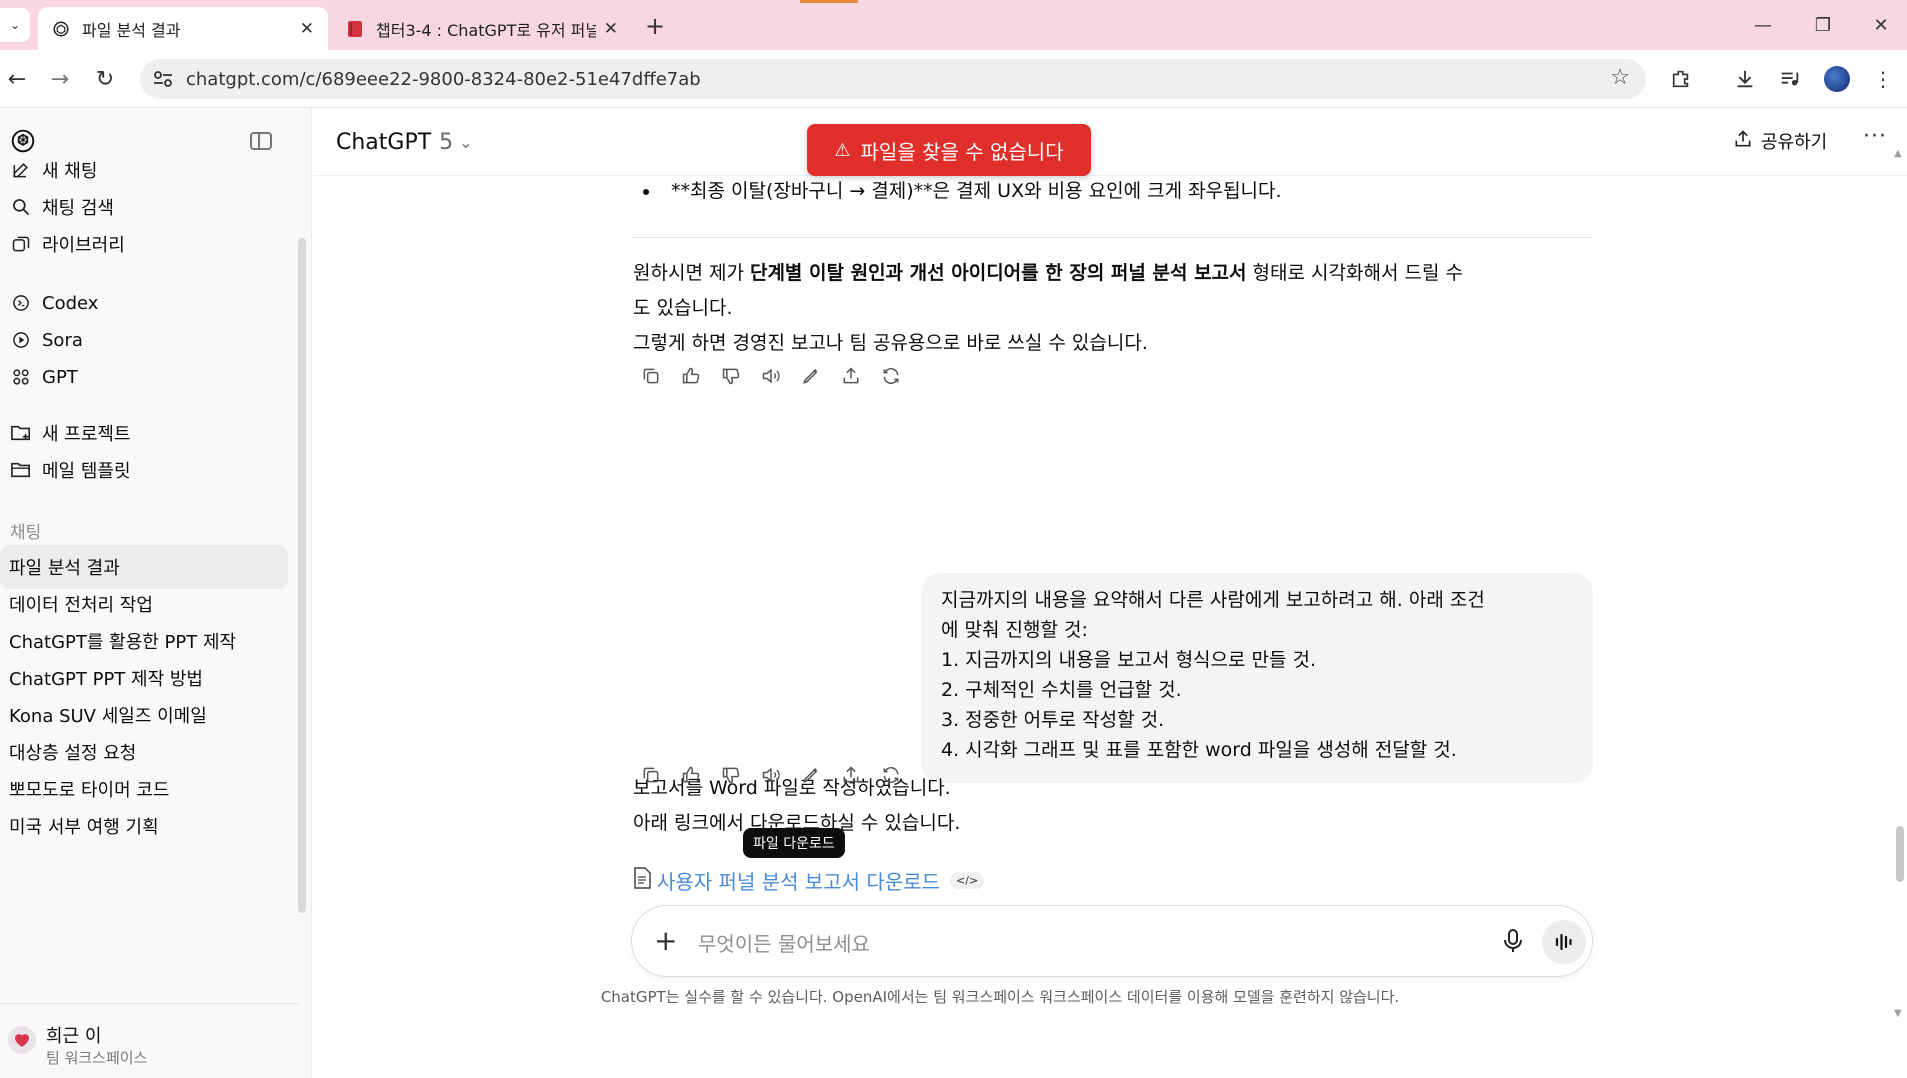 The width and height of the screenshot is (1907, 1078). Describe the element at coordinates (1898, 153) in the screenshot. I see `scroll-up-arrow-icon: ▲` at that location.